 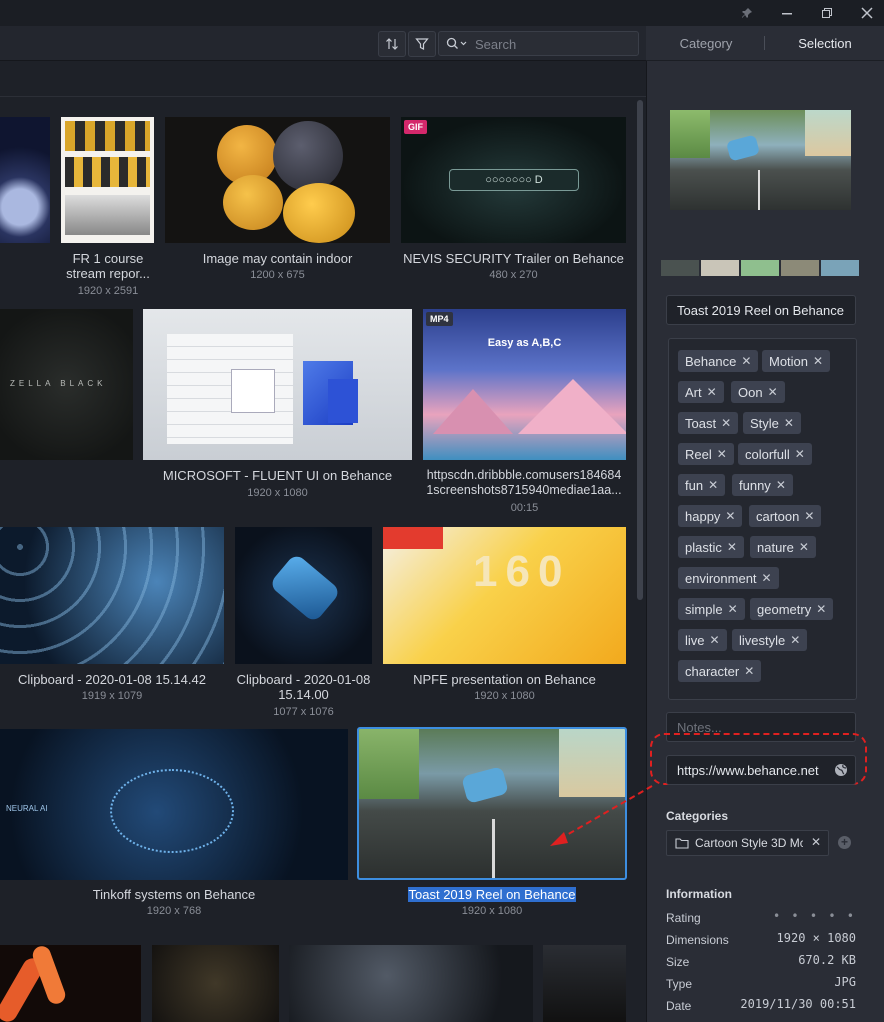 What do you see at coordinates (787, 13) in the screenshot?
I see `minimize-icon` at bounding box center [787, 13].